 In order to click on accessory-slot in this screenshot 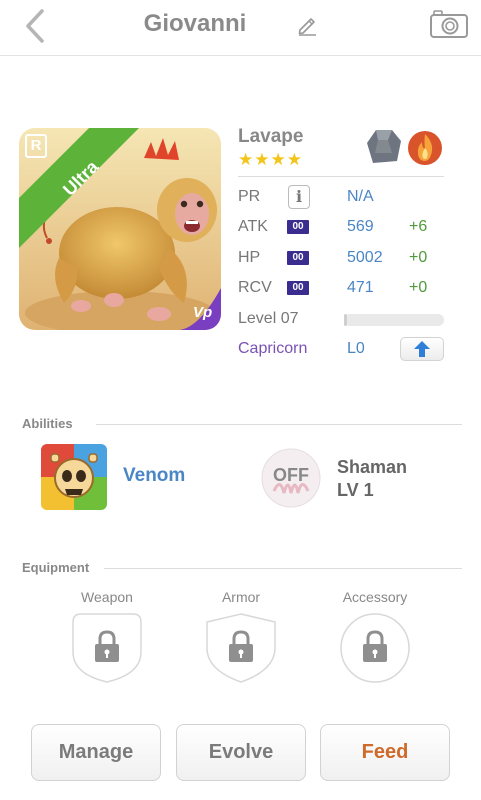, I will do `click(375, 648)`.